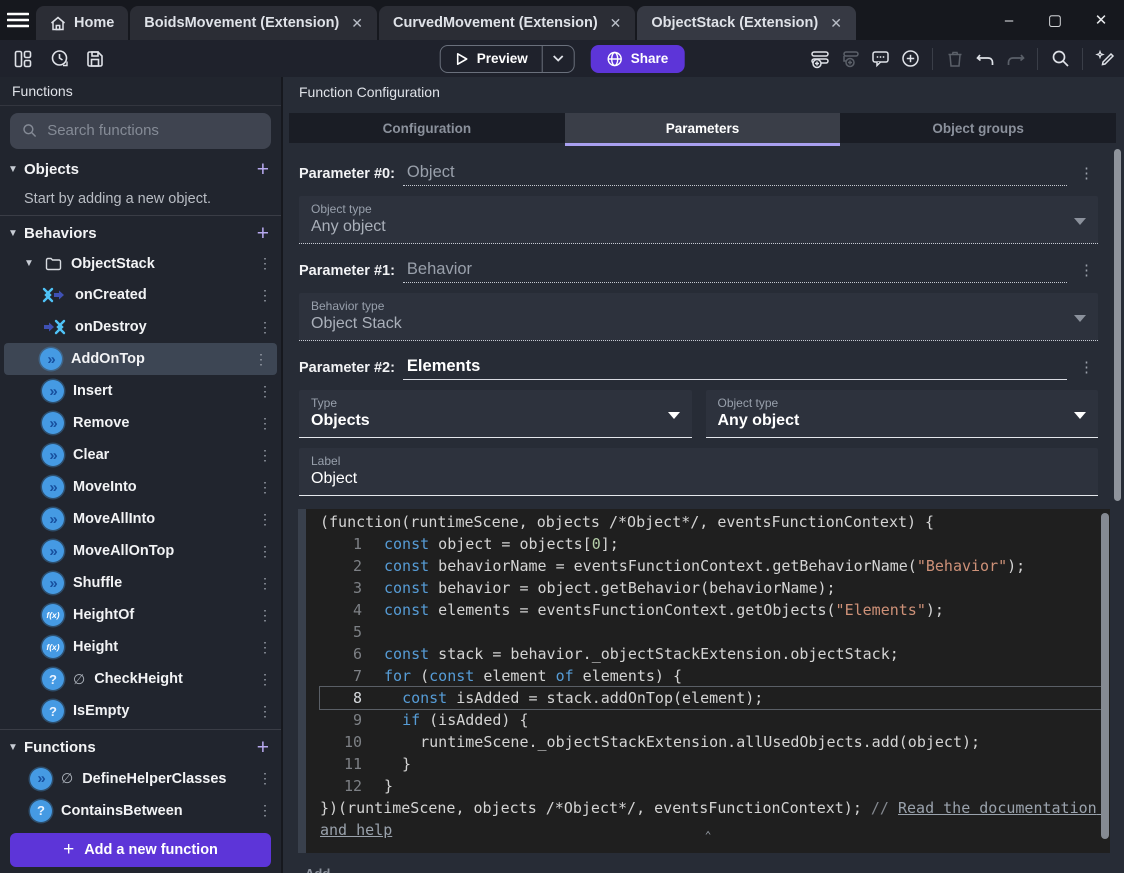 The image size is (1124, 873). Describe the element at coordinates (23, 59) in the screenshot. I see `panels-icon` at that location.